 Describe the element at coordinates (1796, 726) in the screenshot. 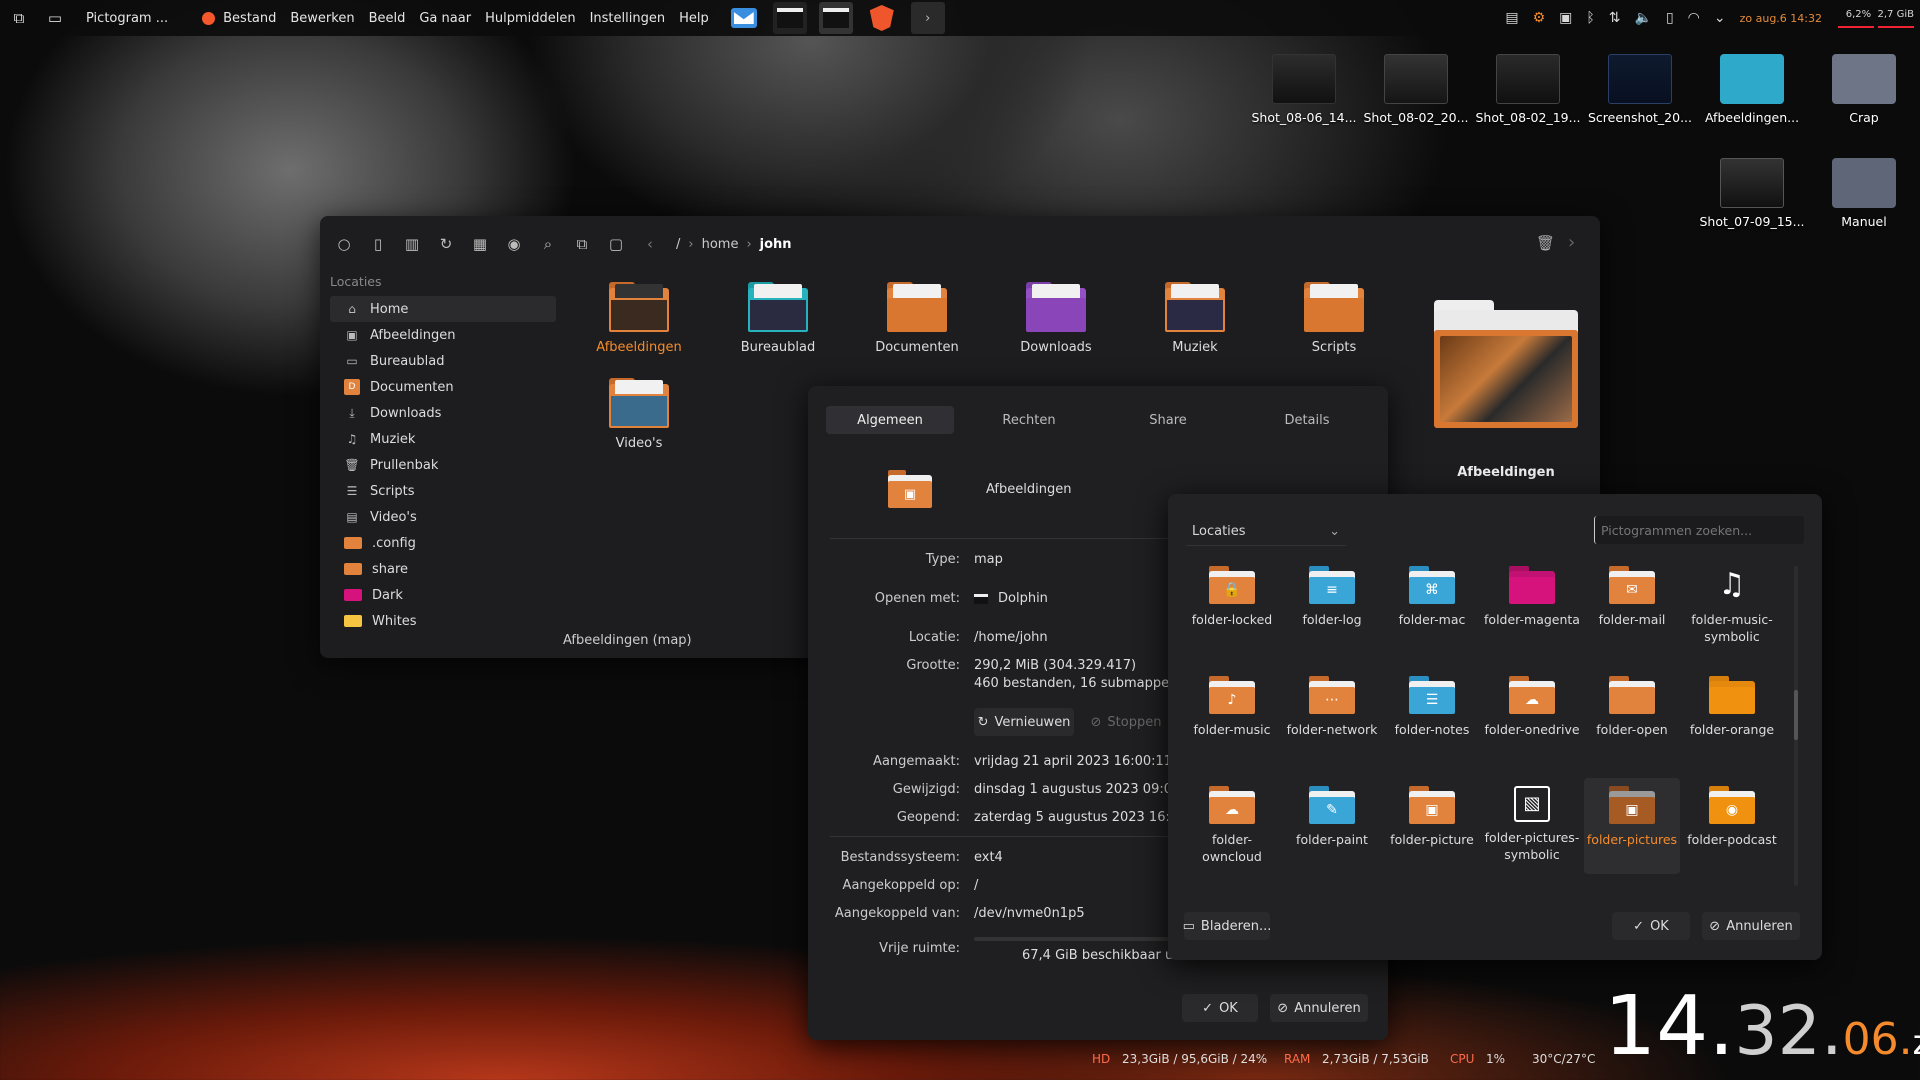

I see `scrollbar` at that location.